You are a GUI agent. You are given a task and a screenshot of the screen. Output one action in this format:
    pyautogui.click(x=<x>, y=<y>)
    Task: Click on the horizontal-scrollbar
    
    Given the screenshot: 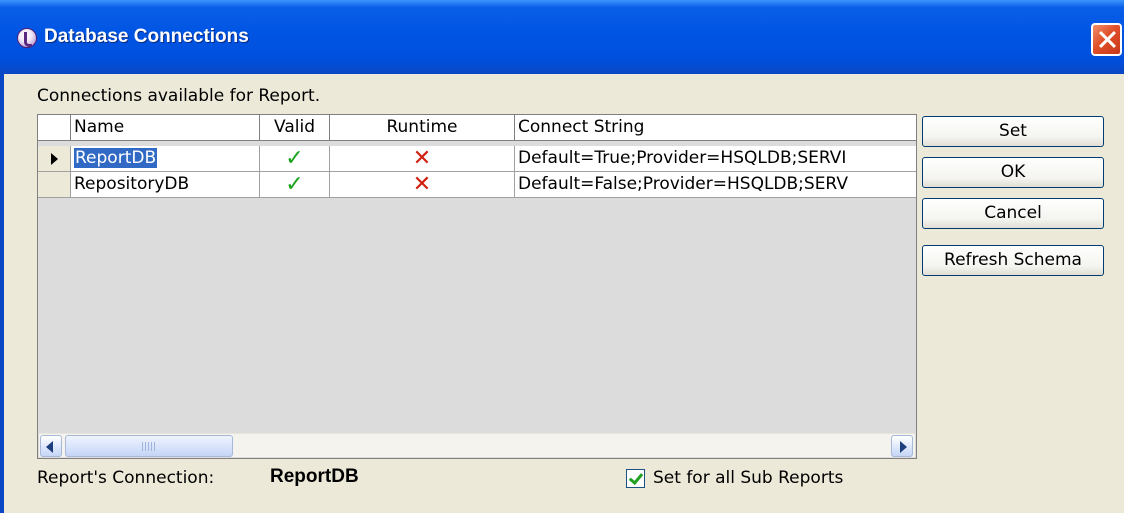 What is the action you would take?
    pyautogui.click(x=477, y=445)
    